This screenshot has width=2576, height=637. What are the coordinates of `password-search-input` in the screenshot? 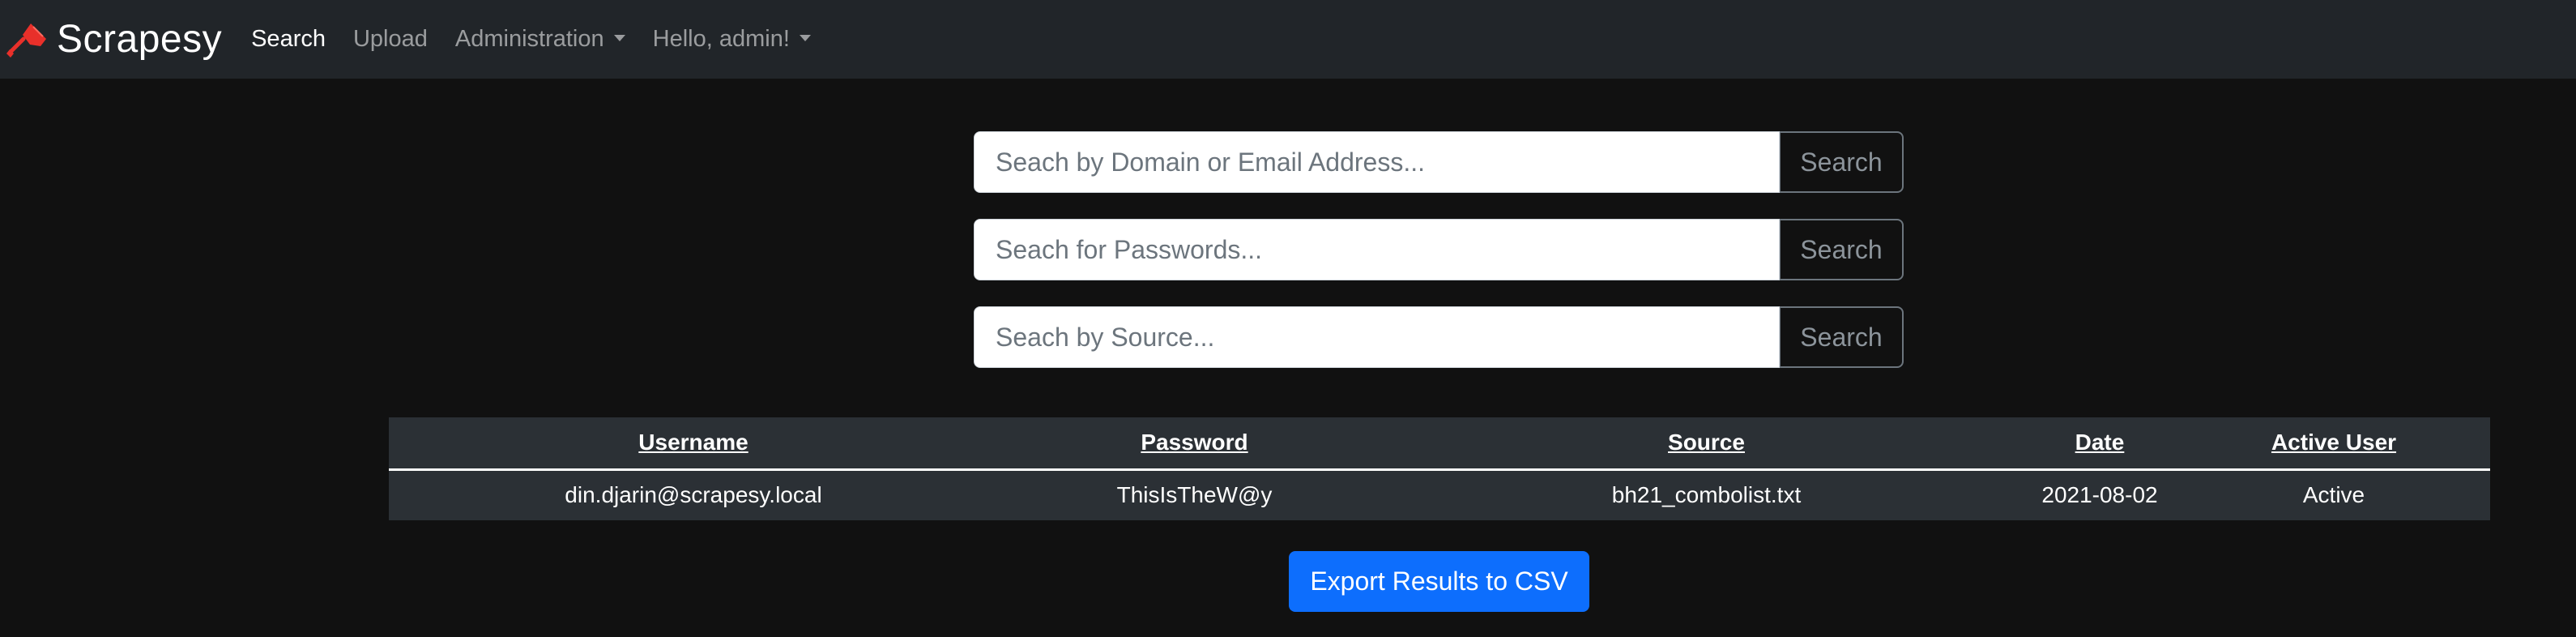 It's located at (1377, 250).